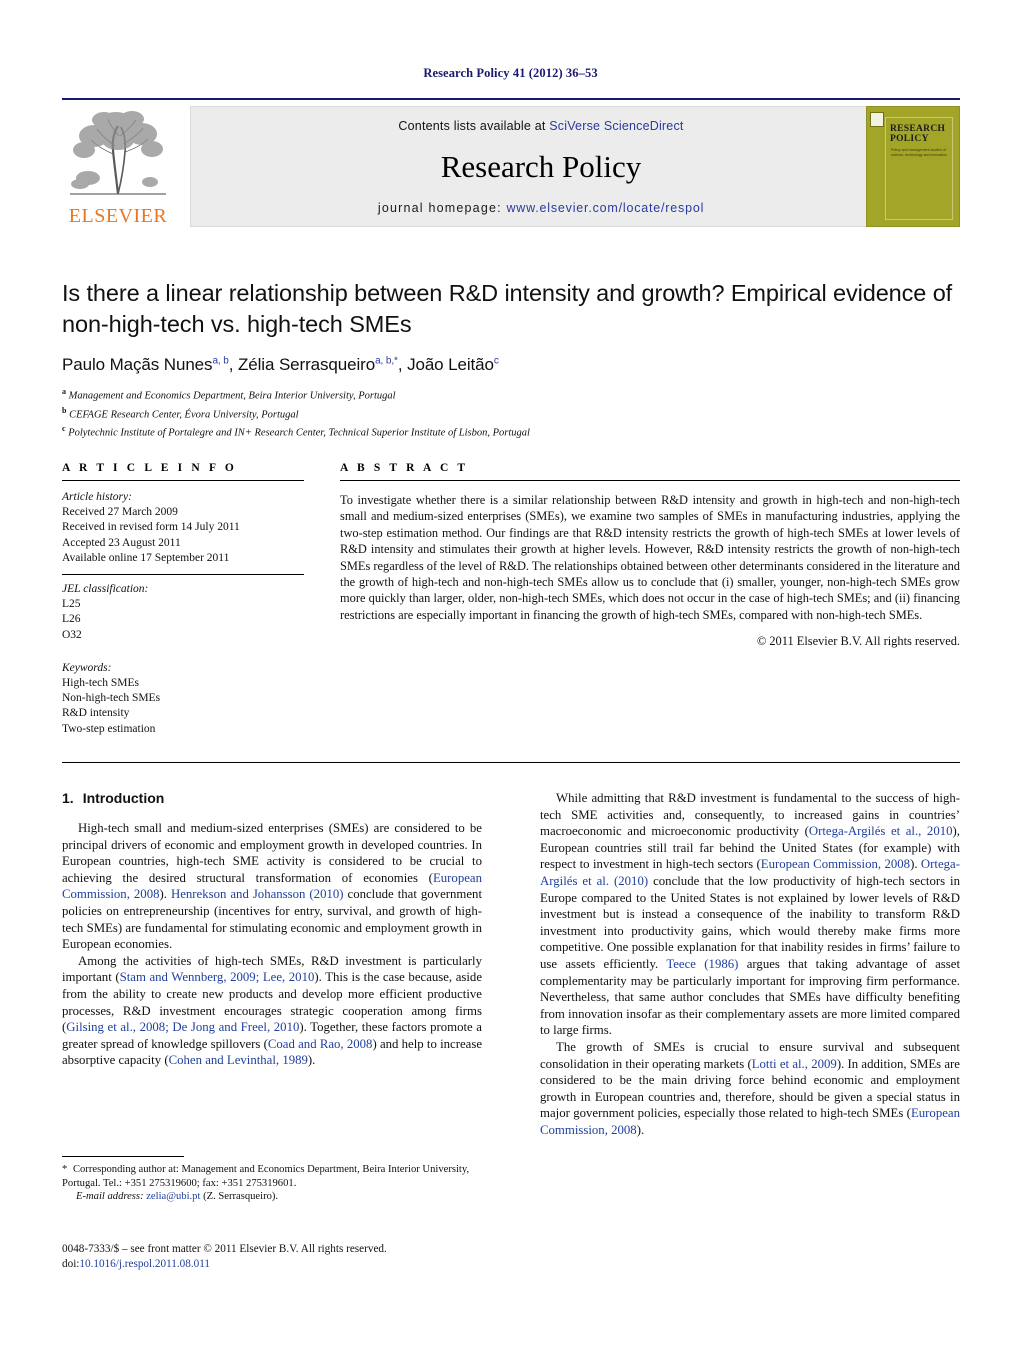 The height and width of the screenshot is (1351, 1021). What do you see at coordinates (220, 361) in the screenshot?
I see `author-affiliation-mark: a, b` at bounding box center [220, 361].